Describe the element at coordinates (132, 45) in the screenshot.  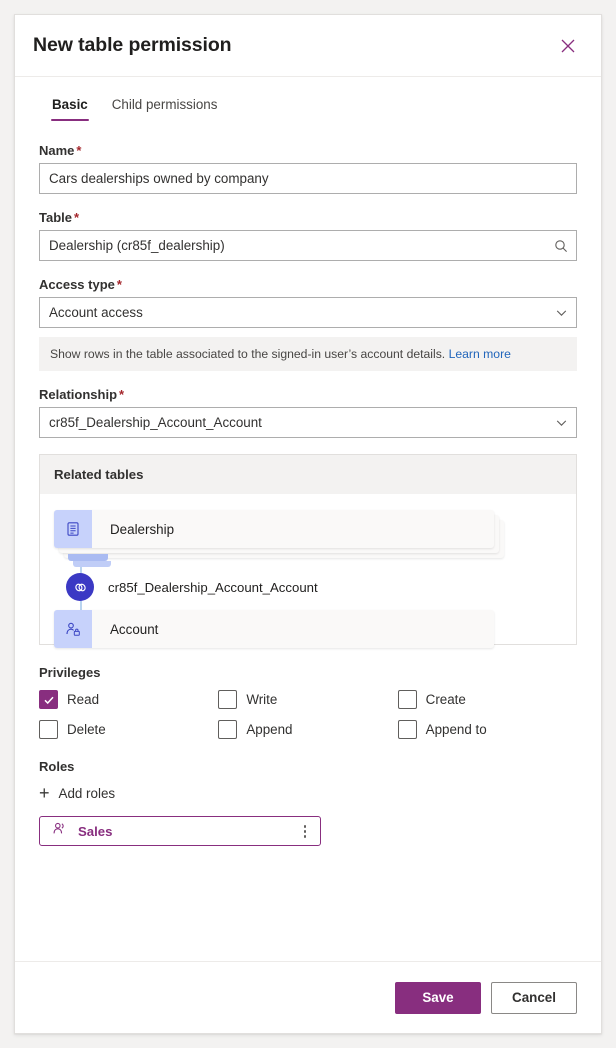
I see `page-title: New table permission` at that location.